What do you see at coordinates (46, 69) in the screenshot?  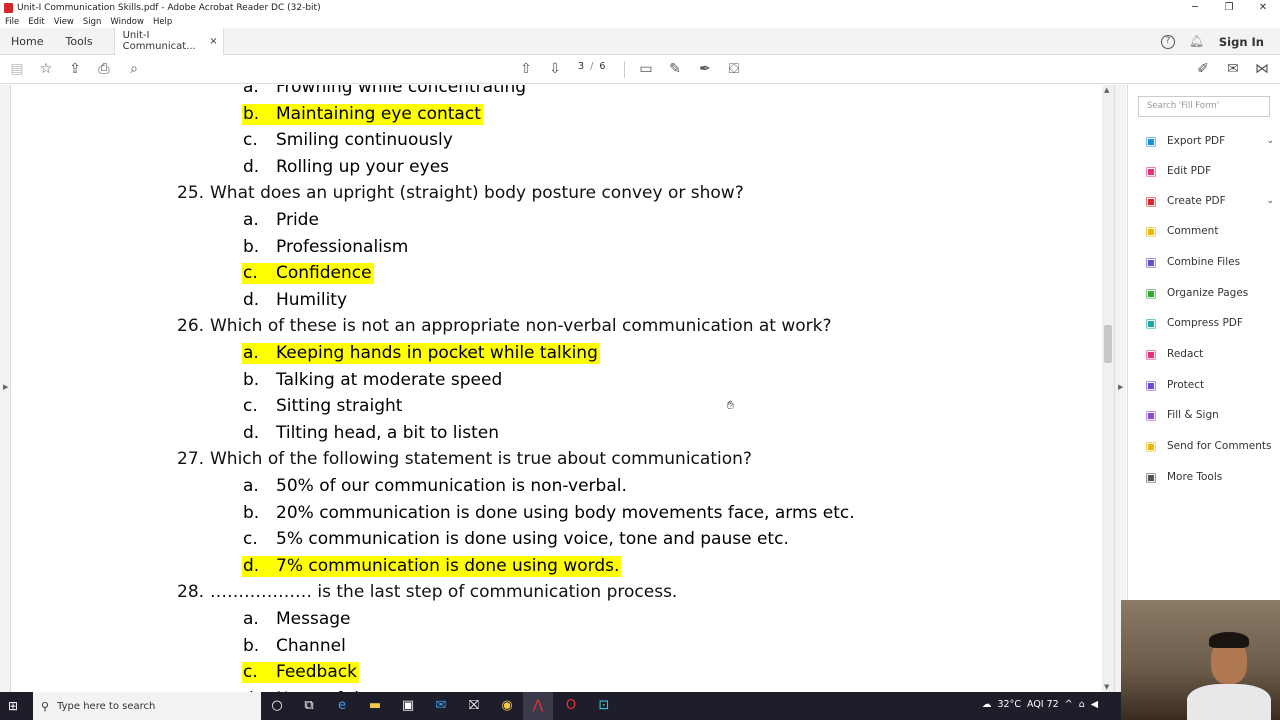 I see `star-icon: ☆` at bounding box center [46, 69].